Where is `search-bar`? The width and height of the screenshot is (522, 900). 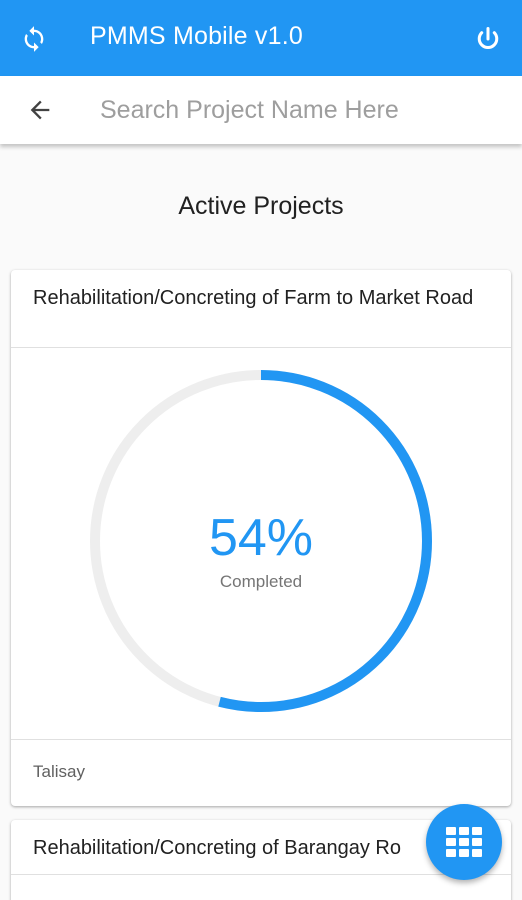 search-bar is located at coordinates (261, 110).